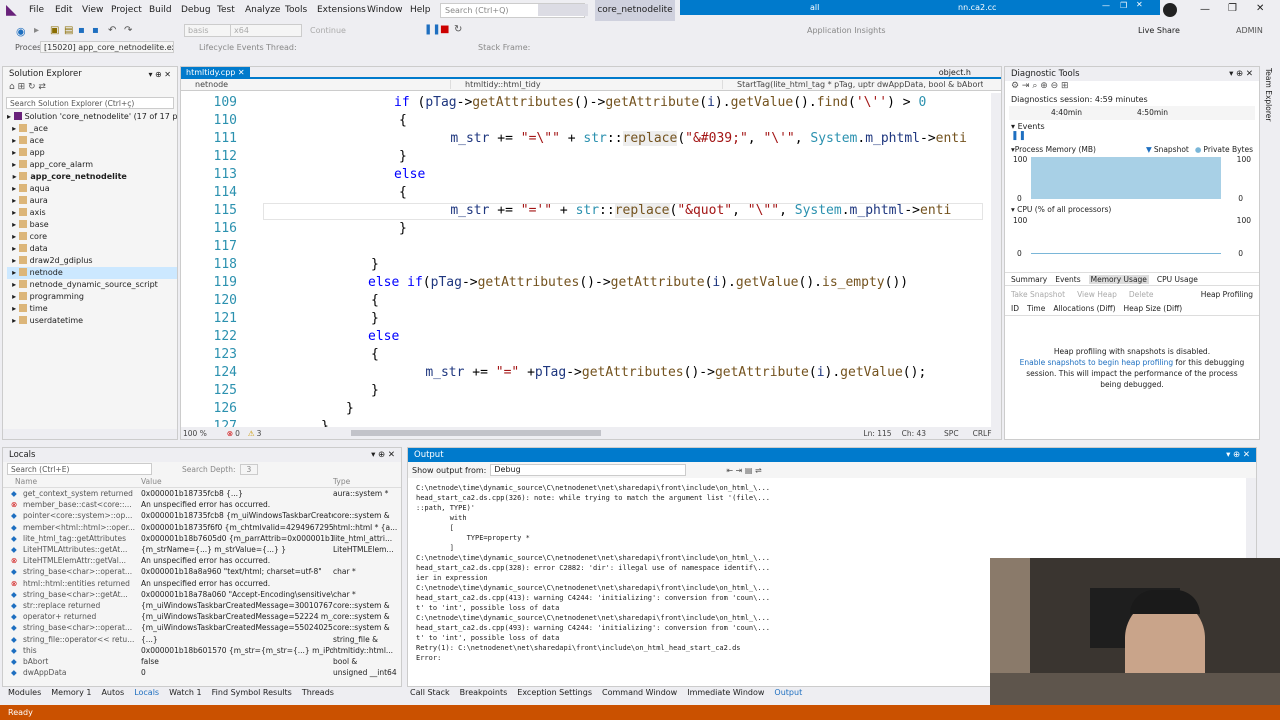 This screenshot has width=1280, height=720. I want to click on solution-tree-item: ▸ data, so click(92, 249).